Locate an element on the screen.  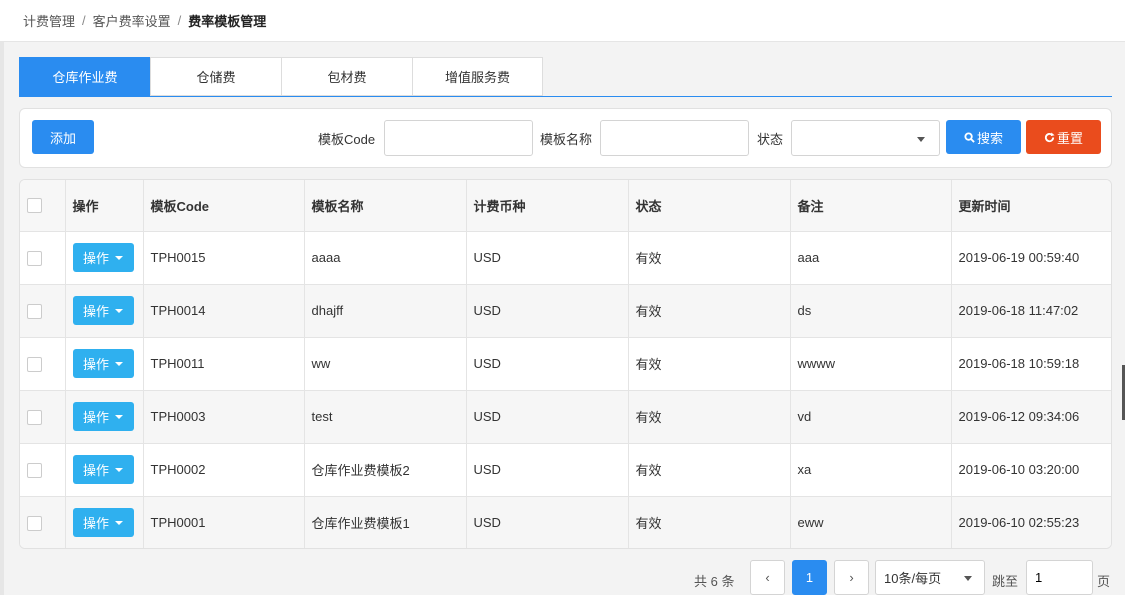
breadcrumb-item-billing: 计费管理 is located at coordinates (49, 20).